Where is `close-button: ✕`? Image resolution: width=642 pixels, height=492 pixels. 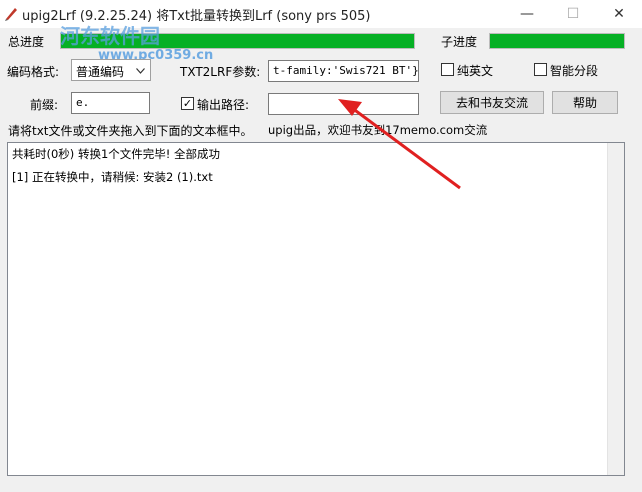
close-button: ✕ is located at coordinates (619, 14).